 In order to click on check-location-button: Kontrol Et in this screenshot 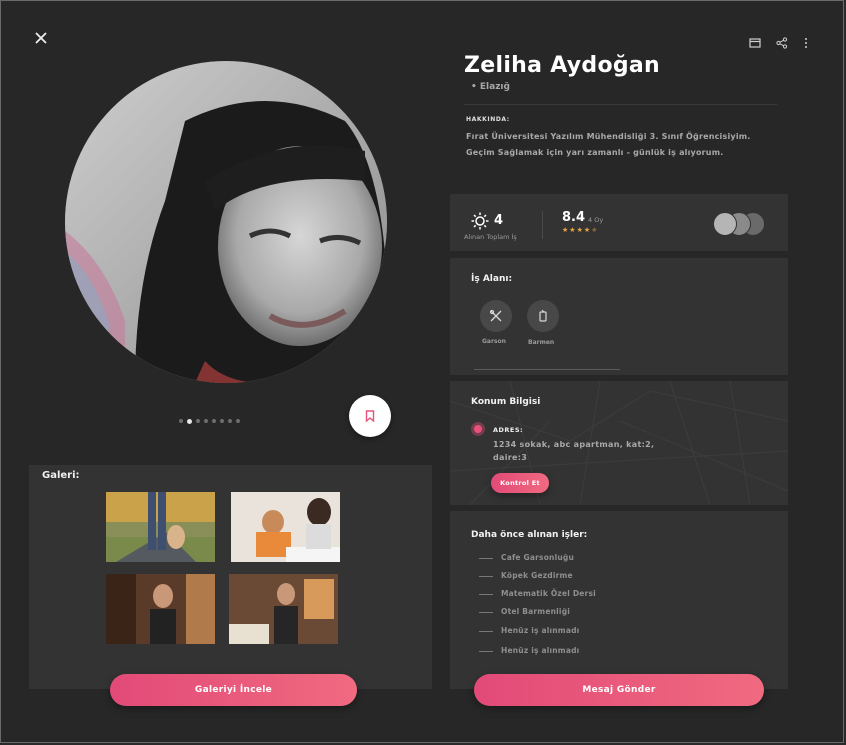, I will do `click(520, 483)`.